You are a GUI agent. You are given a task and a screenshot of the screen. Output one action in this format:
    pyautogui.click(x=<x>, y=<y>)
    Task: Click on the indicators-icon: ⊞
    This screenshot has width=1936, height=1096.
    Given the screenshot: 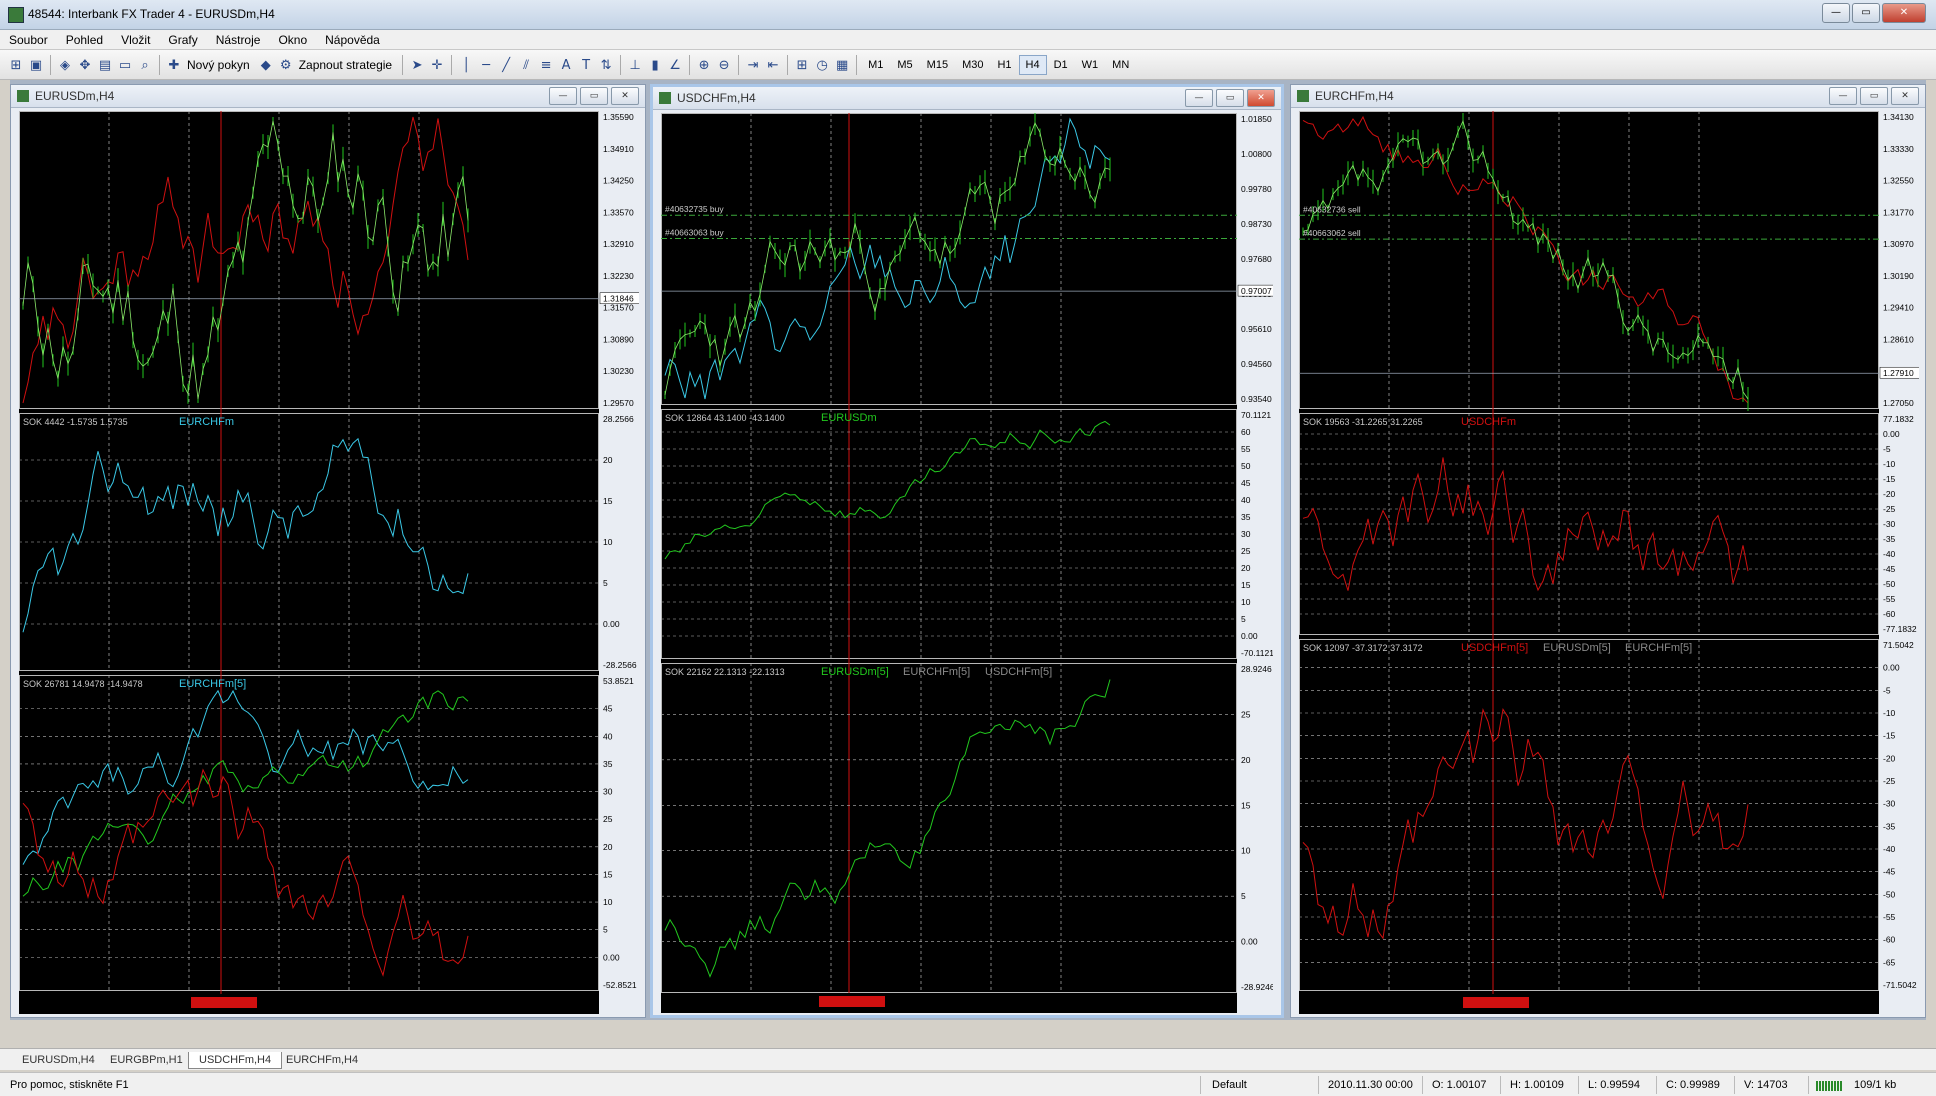 What is the action you would take?
    pyautogui.click(x=802, y=65)
    